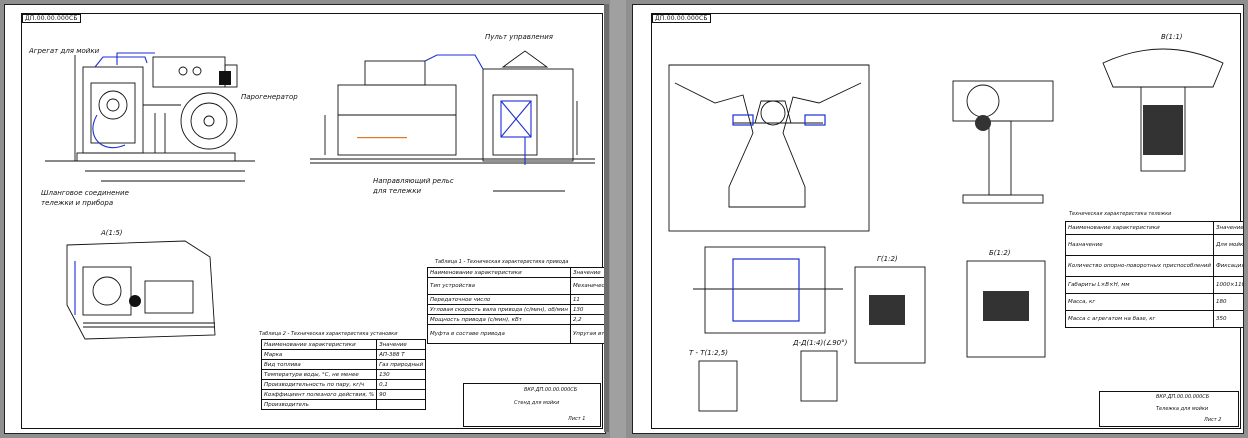 Image resolution: width=1248 pixels, height=438 pixels. What do you see at coordinates (1000, 253) in the screenshot?
I see `view-v-label: Б(1:2)` at bounding box center [1000, 253].